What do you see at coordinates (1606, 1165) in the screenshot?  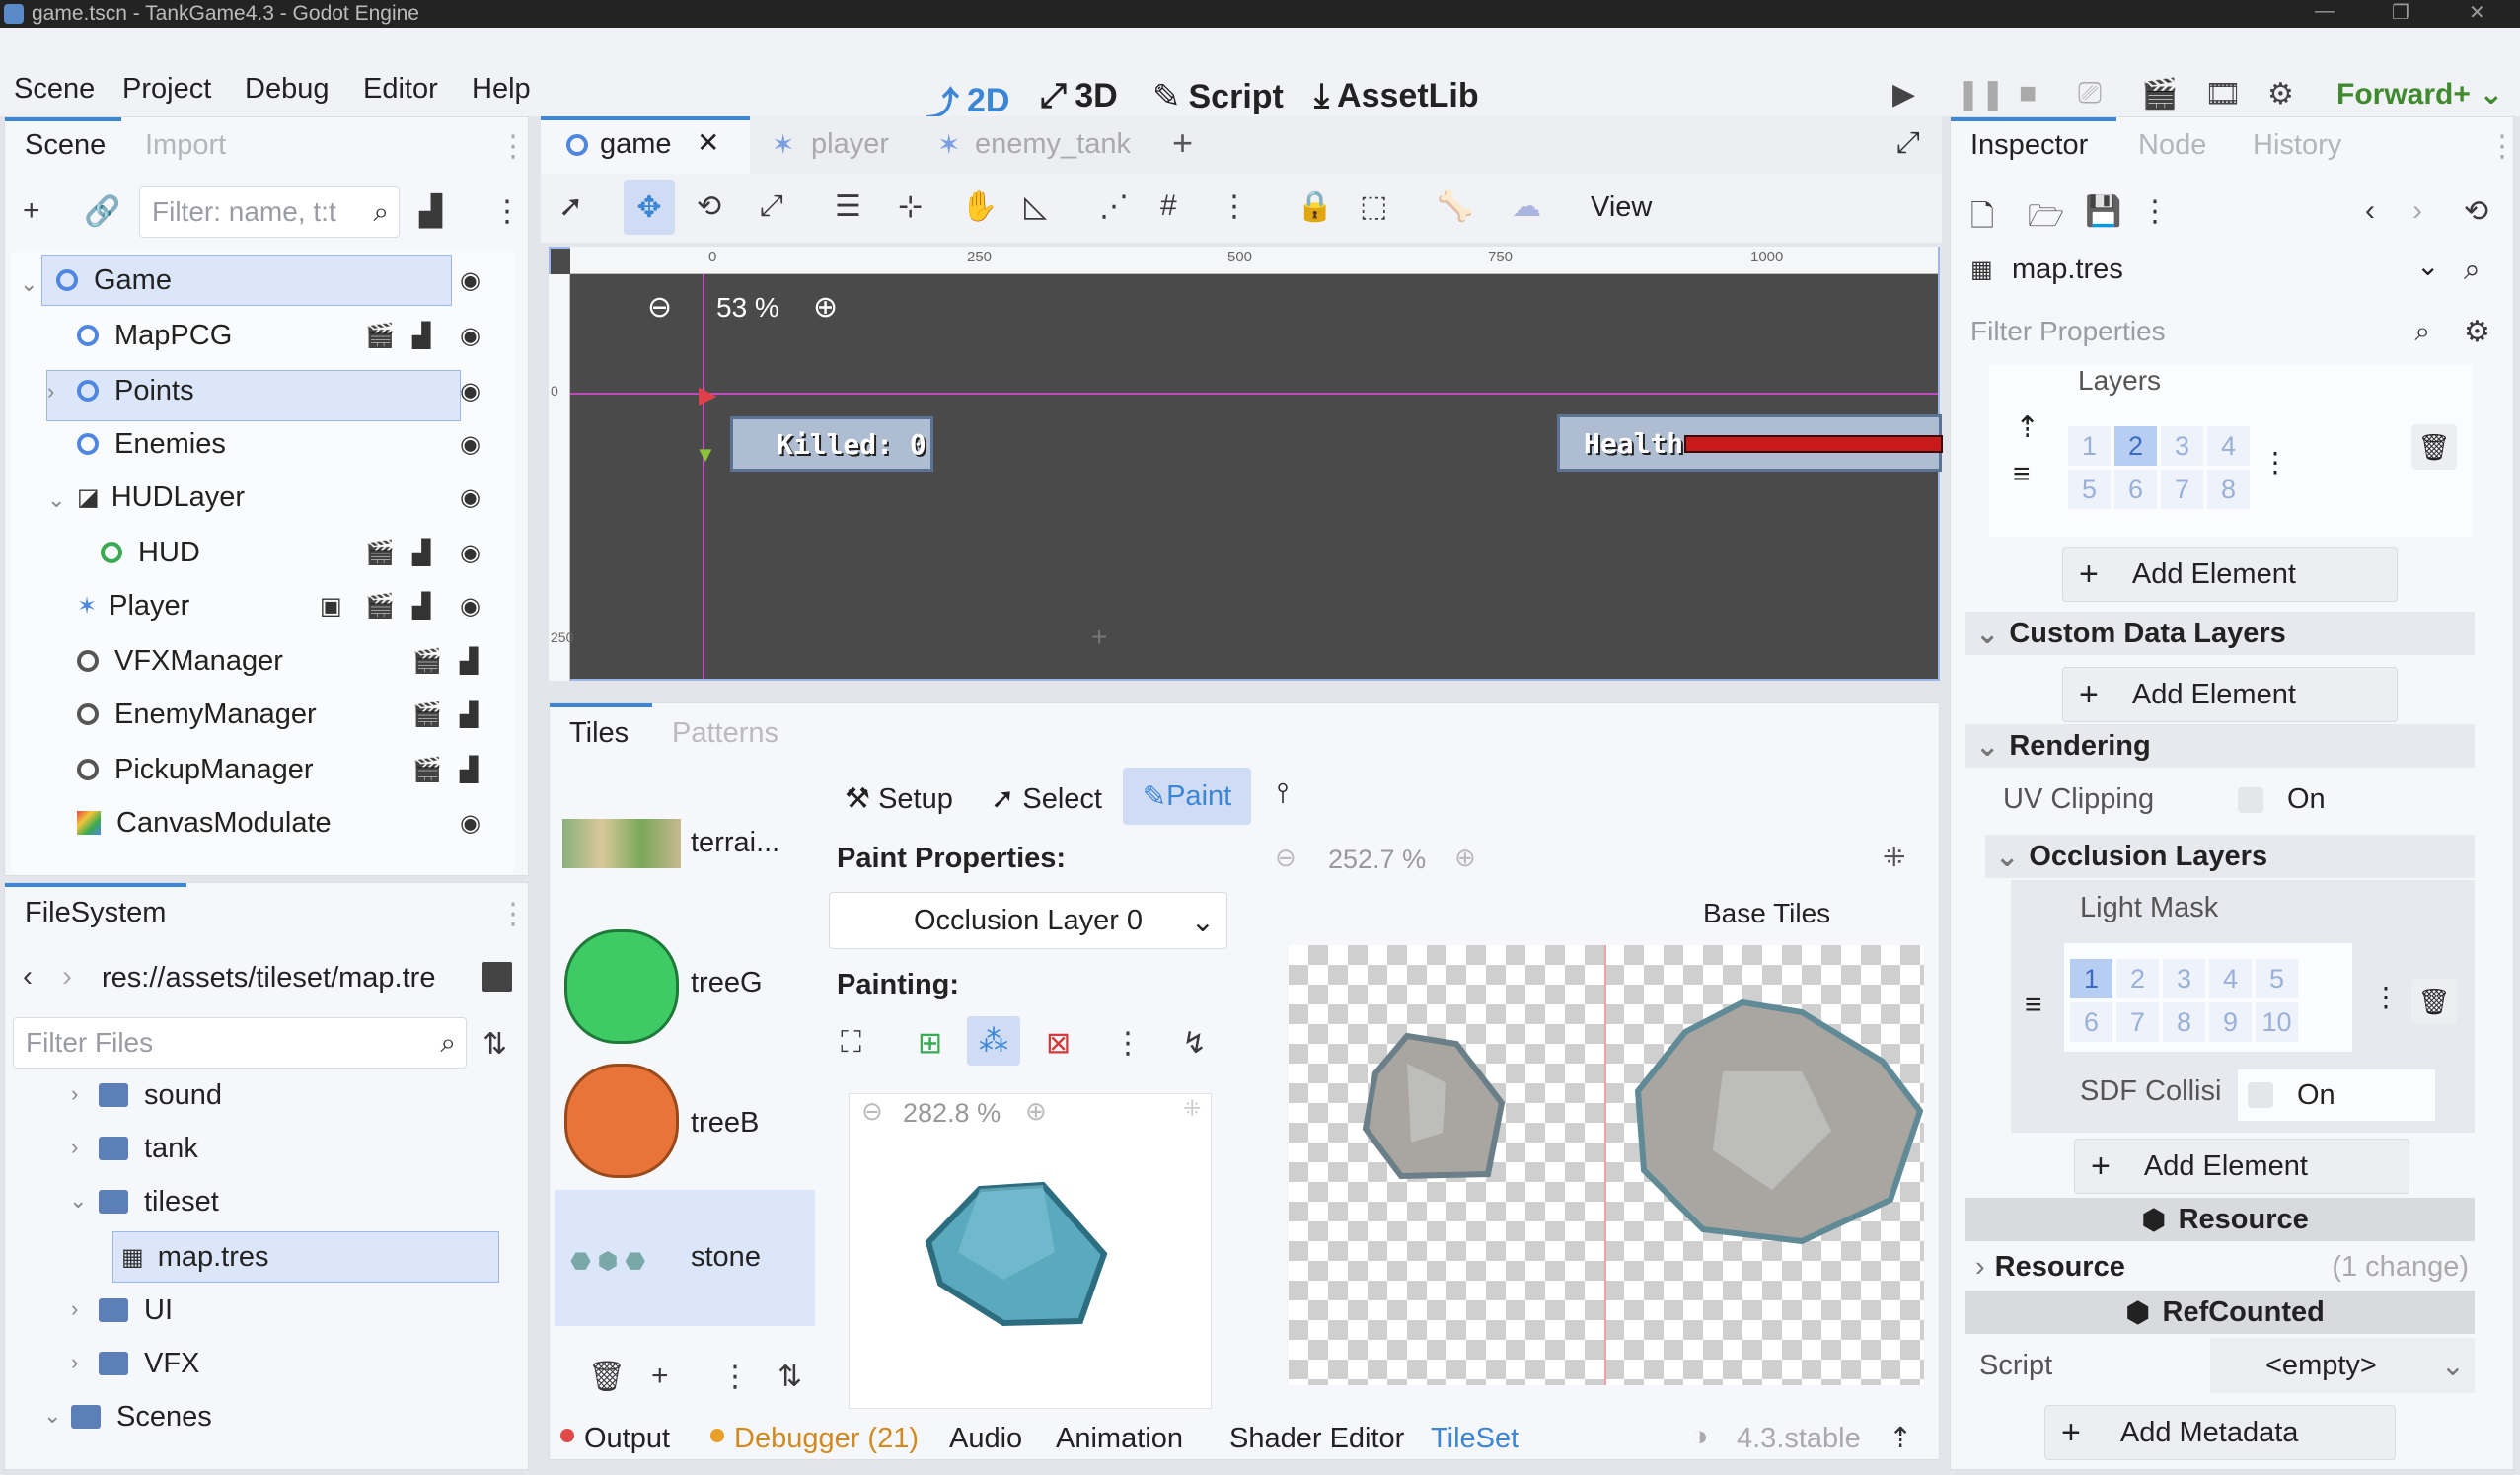 I see `atlas-grid` at bounding box center [1606, 1165].